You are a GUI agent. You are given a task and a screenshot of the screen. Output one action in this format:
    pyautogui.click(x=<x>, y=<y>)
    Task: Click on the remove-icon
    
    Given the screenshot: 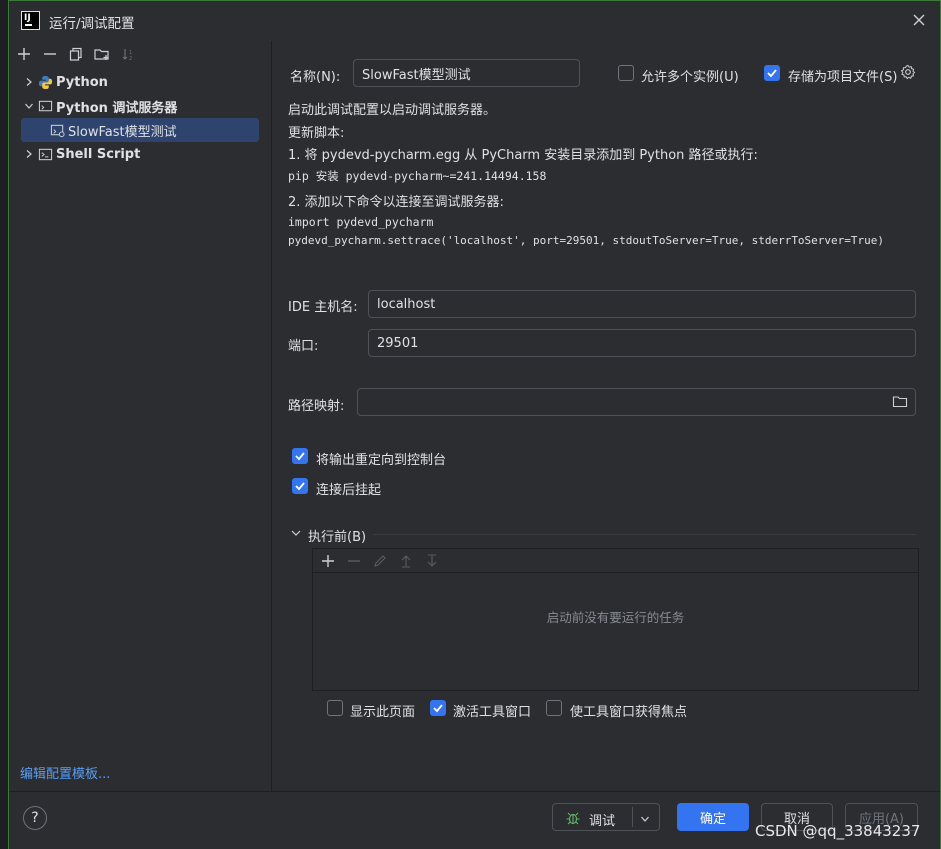 What is the action you would take?
    pyautogui.click(x=50, y=54)
    